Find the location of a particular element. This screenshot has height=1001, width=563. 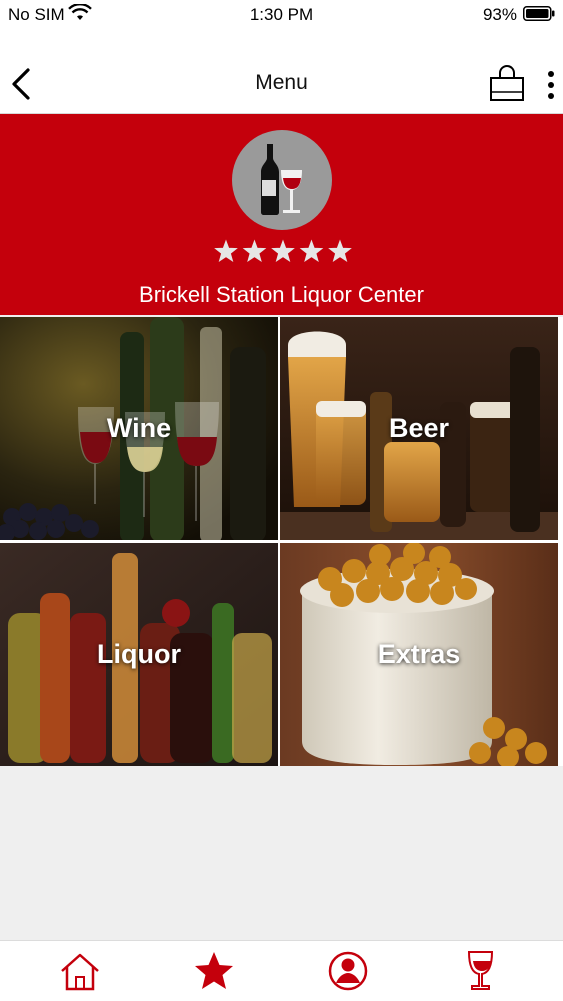

shopping-bag-icon is located at coordinates (507, 83).